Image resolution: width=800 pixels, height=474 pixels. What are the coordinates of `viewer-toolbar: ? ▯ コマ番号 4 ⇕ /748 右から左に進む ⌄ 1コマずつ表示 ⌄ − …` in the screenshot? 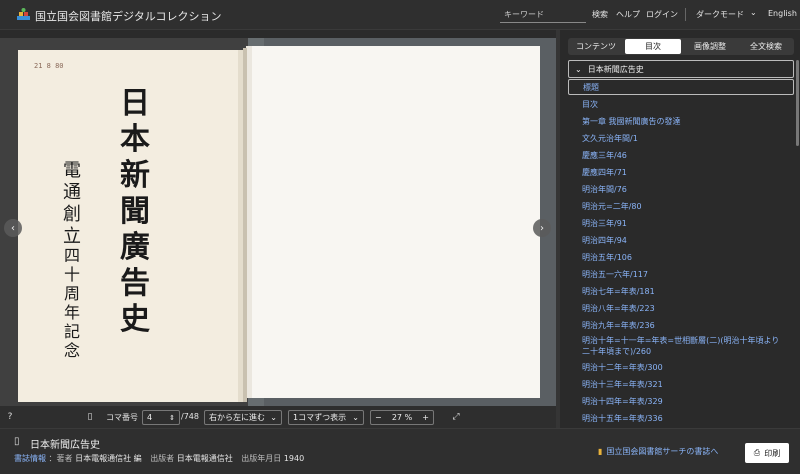 It's located at (278, 417).